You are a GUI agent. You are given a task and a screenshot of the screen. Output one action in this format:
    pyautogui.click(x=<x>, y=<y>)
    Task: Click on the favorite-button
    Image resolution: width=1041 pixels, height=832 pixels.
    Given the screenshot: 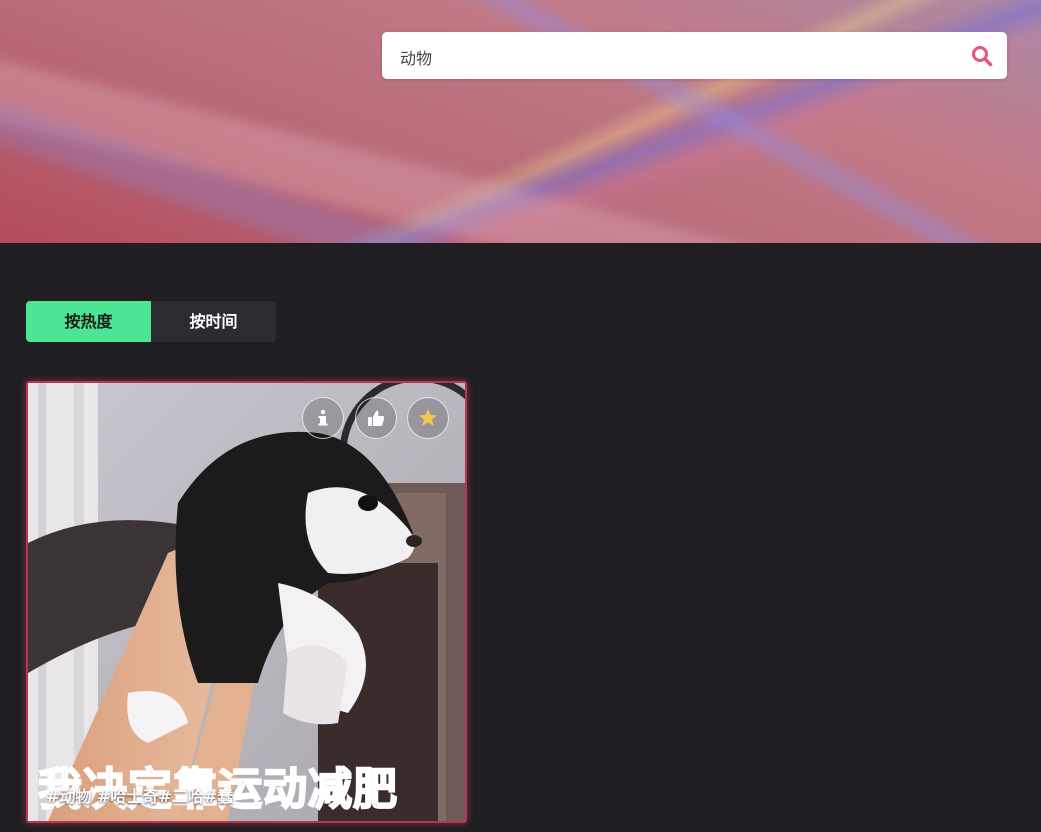 What is the action you would take?
    pyautogui.click(x=428, y=418)
    